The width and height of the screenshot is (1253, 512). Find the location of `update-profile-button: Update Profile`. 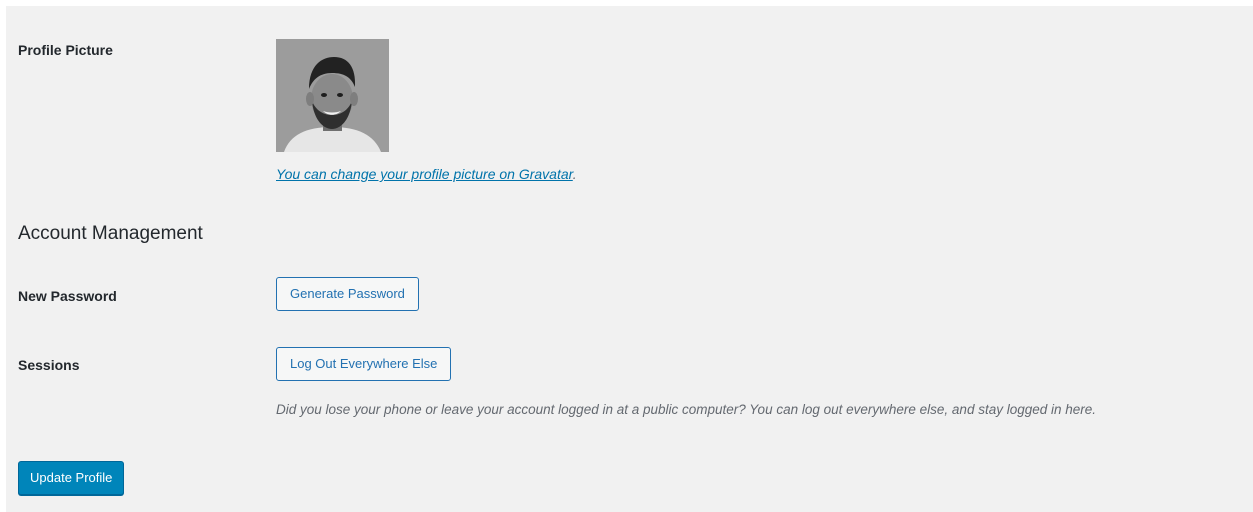

update-profile-button: Update Profile is located at coordinates (71, 478).